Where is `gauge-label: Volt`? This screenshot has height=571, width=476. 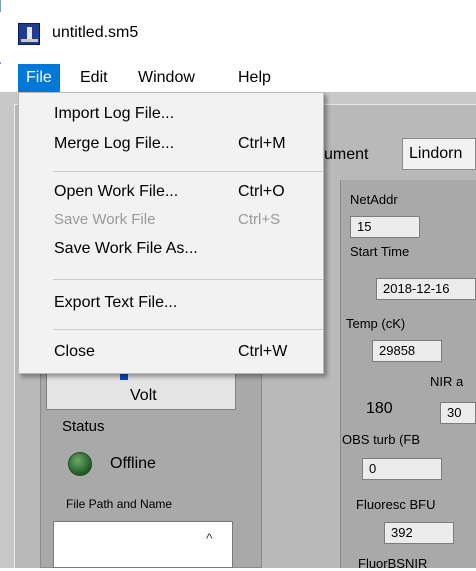 gauge-label: Volt is located at coordinates (143, 395).